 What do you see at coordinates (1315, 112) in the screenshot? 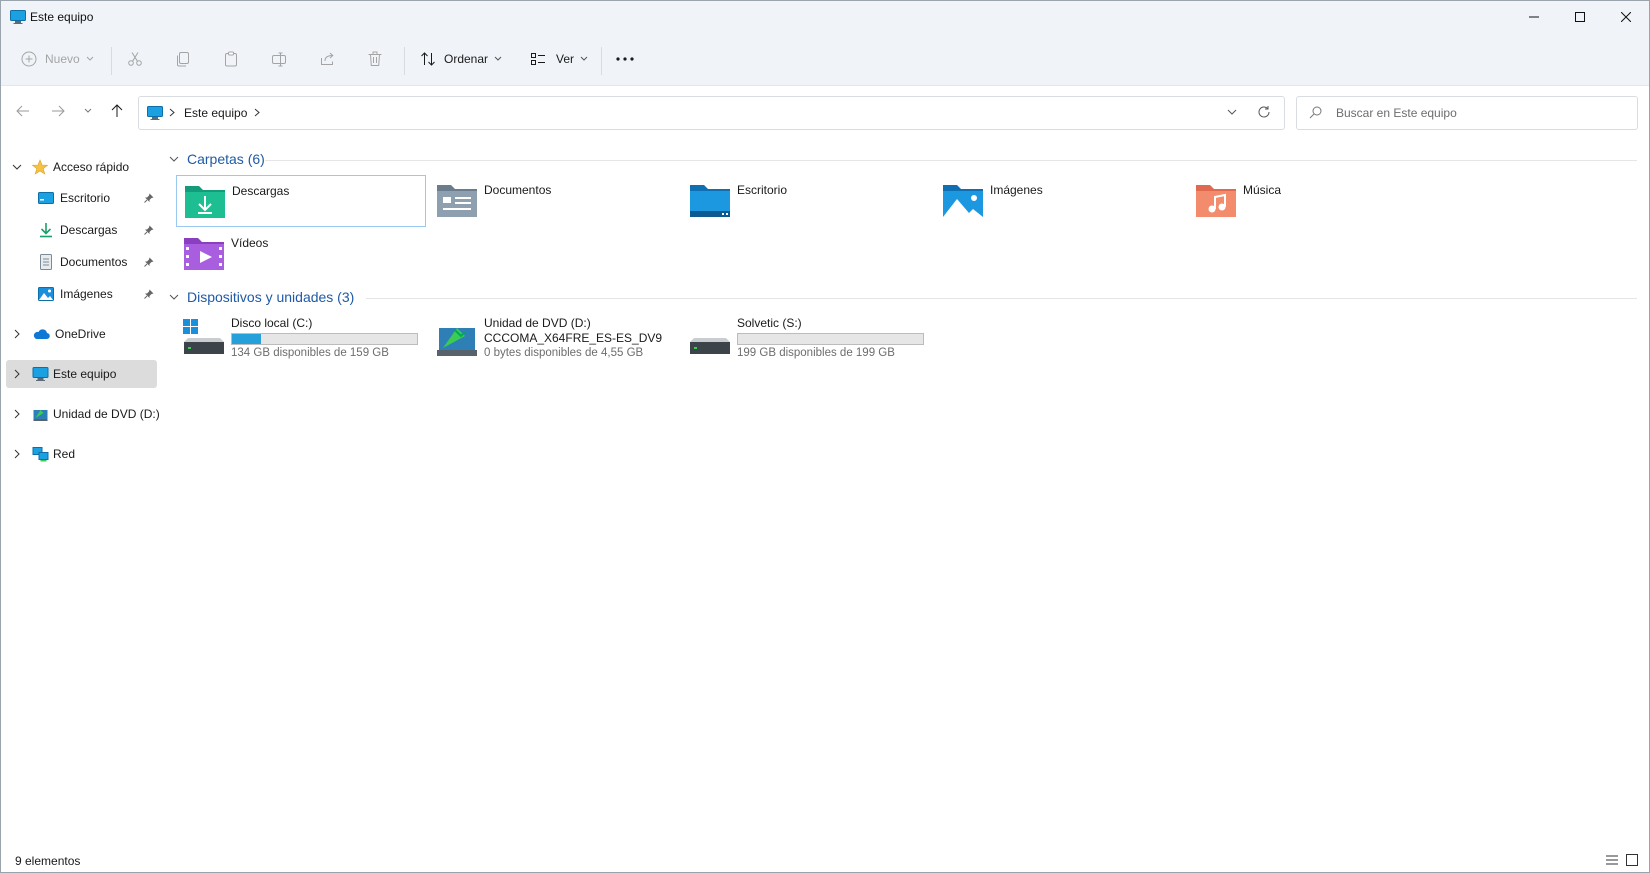
I see `search-icon` at bounding box center [1315, 112].